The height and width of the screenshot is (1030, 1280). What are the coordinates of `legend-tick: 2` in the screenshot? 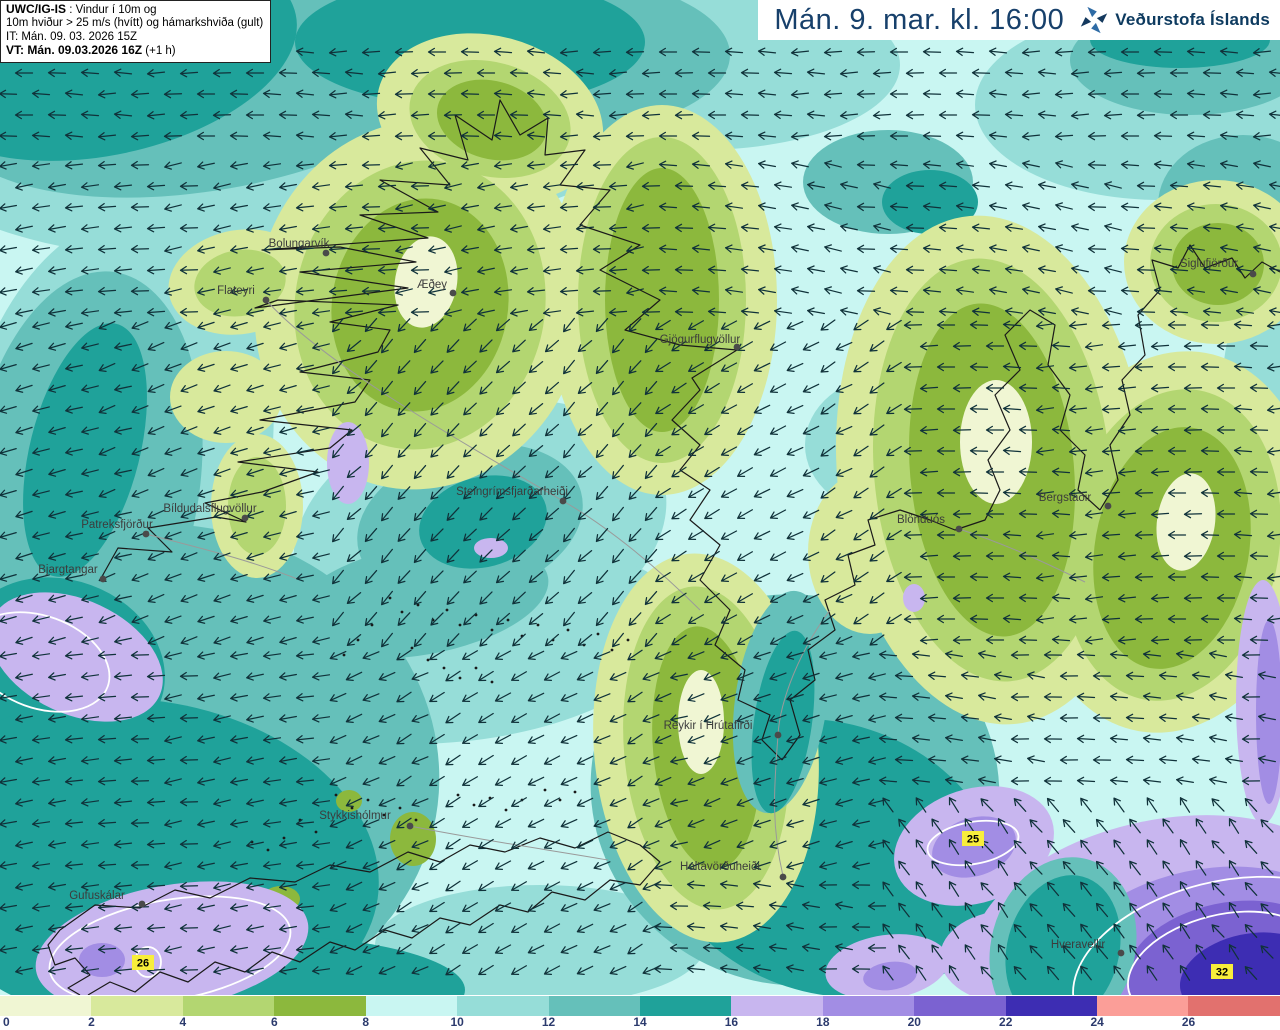 It's located at (91, 1022).